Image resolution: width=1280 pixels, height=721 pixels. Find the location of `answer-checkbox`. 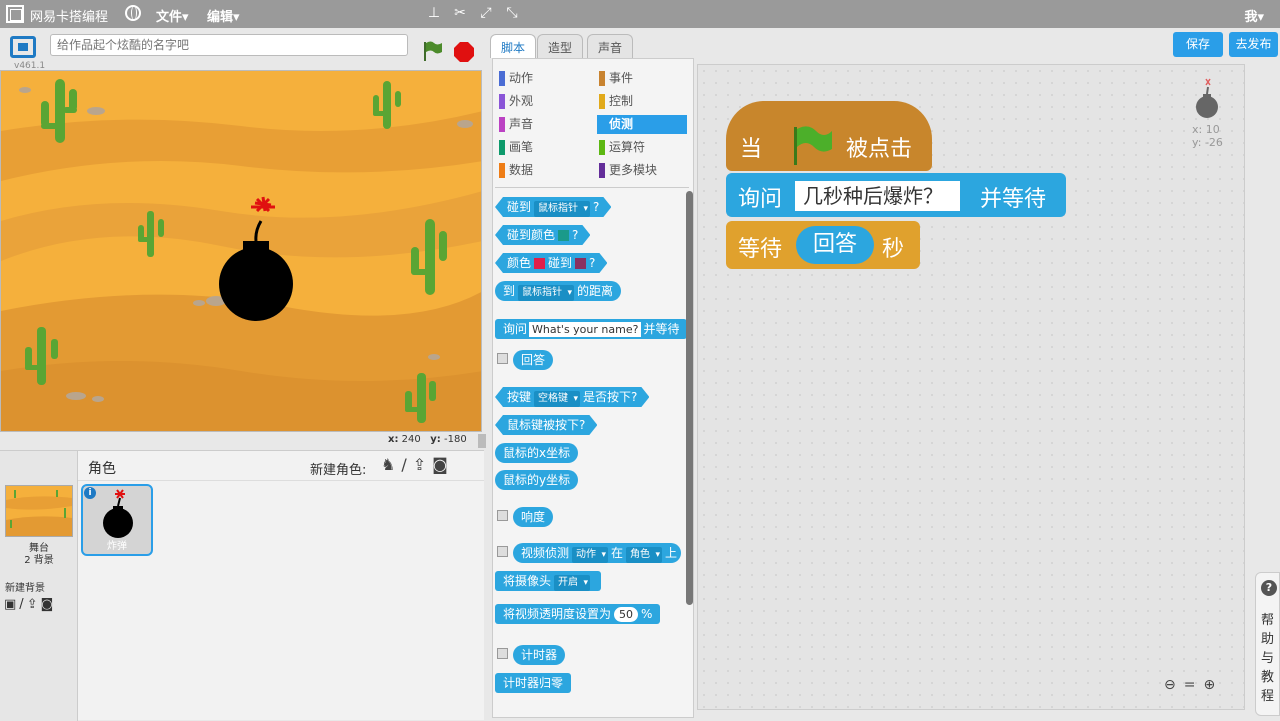

answer-checkbox is located at coordinates (502, 358).